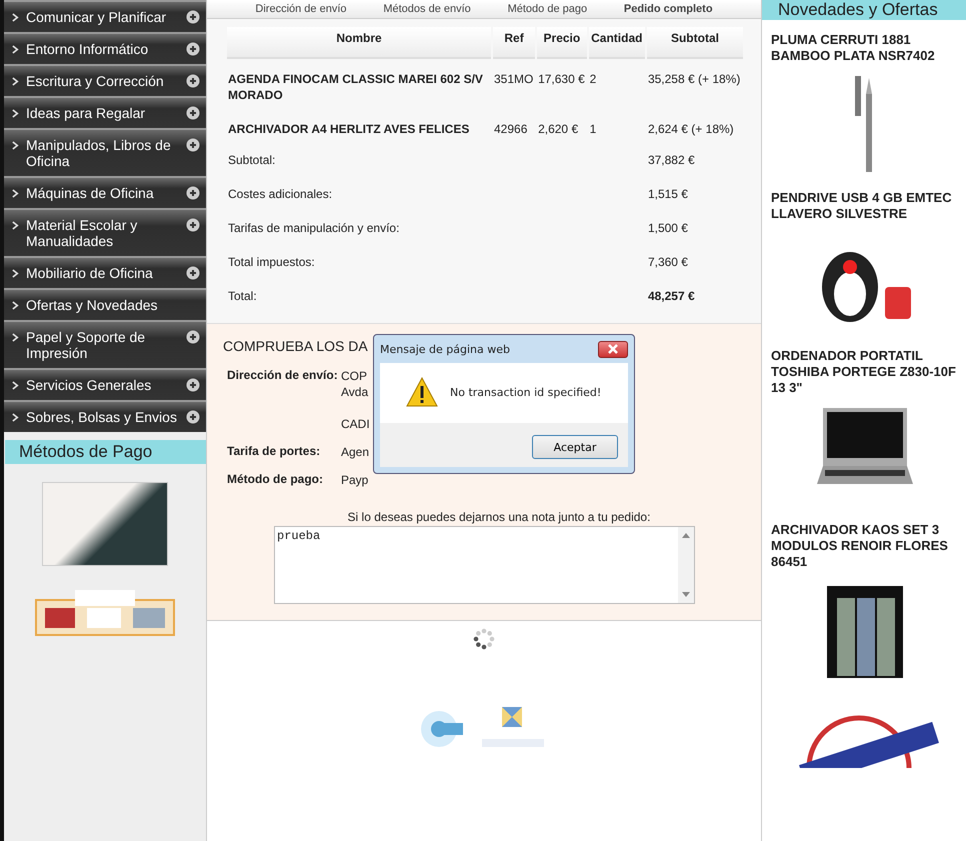 The width and height of the screenshot is (966, 841). I want to click on detail-value: Payp, so click(354, 480).